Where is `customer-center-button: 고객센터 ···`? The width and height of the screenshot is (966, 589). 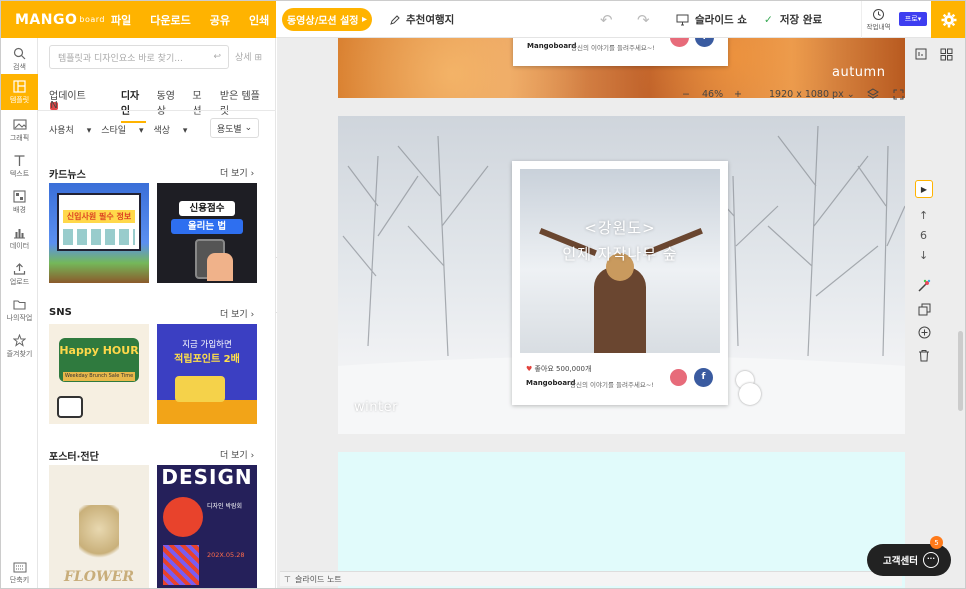 customer-center-button: 고객센터 ··· is located at coordinates (909, 560).